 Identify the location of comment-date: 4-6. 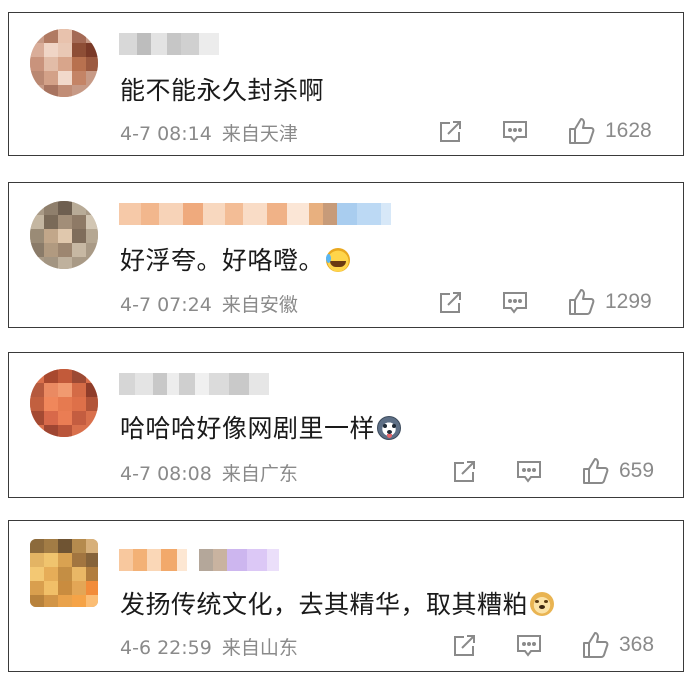
(136, 648).